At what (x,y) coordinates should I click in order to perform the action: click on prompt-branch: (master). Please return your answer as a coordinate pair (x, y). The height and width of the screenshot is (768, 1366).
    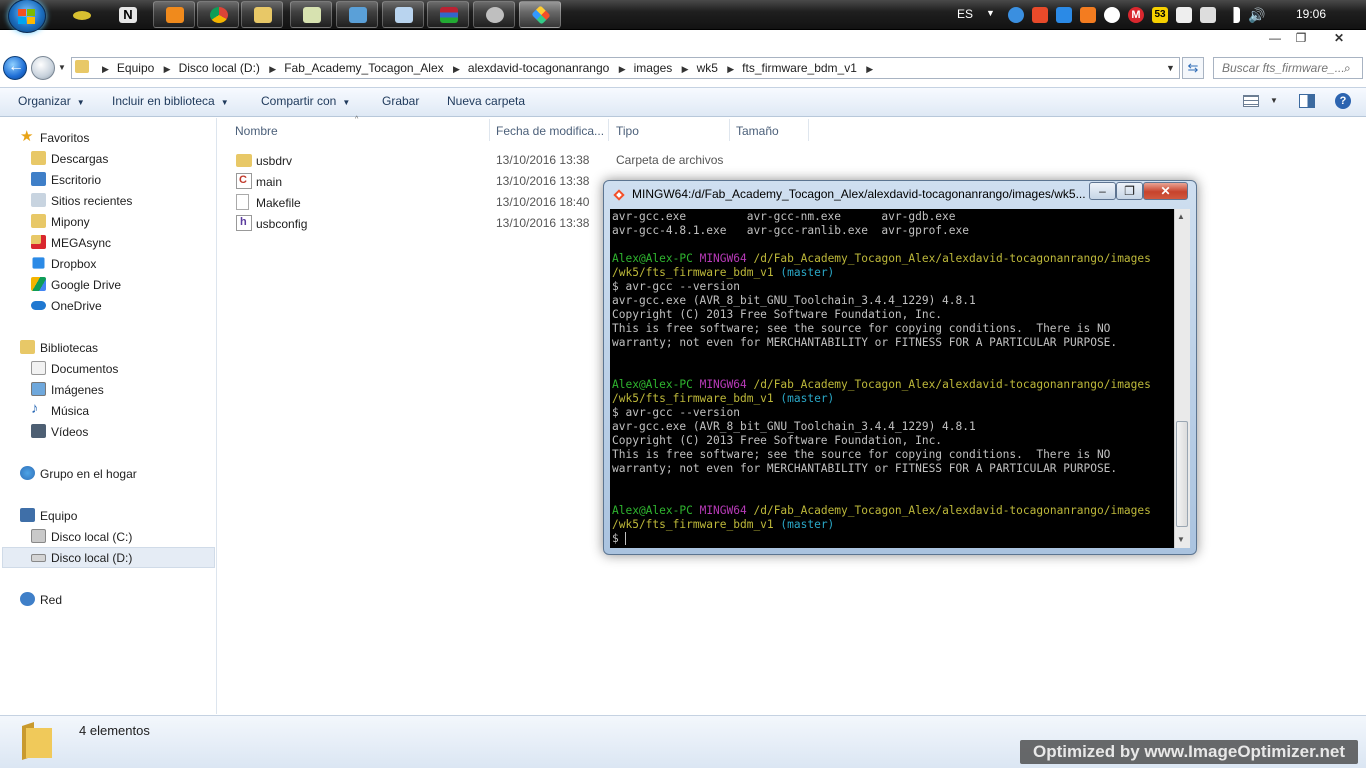
    Looking at the image, I should click on (807, 272).